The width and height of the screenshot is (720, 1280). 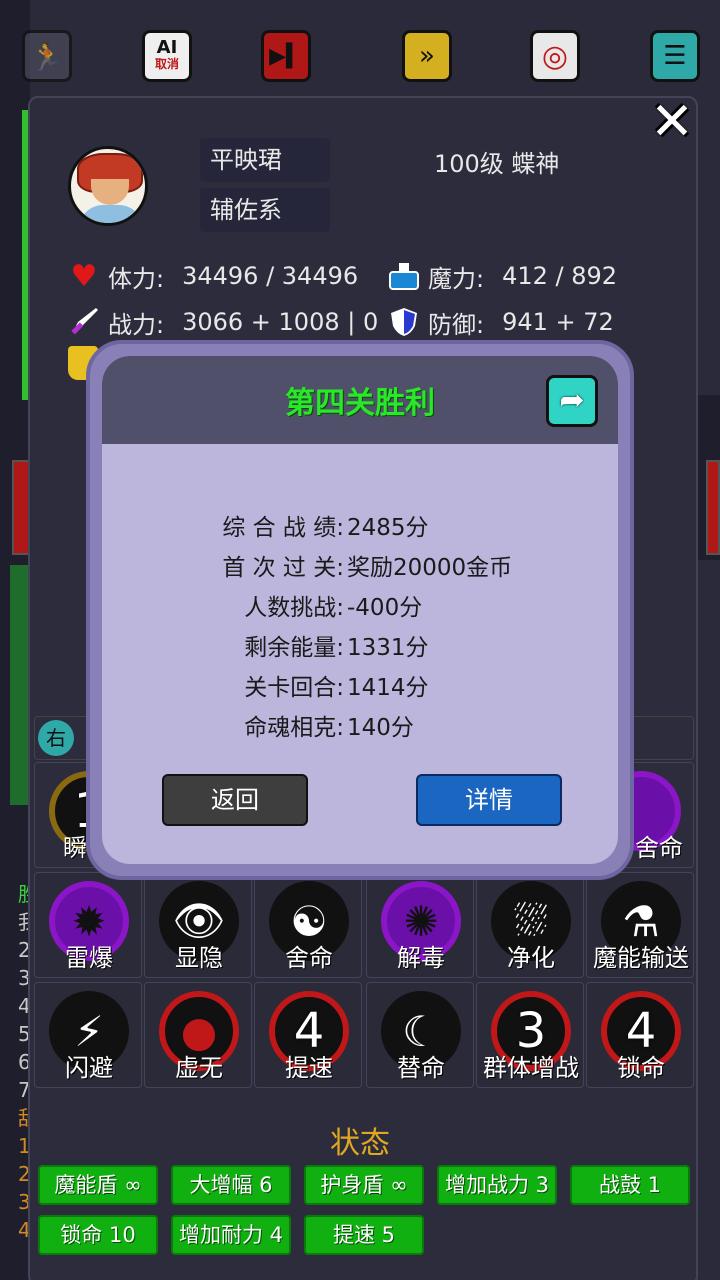 What do you see at coordinates (385, 608) in the screenshot?
I see `result-value: -400分` at bounding box center [385, 608].